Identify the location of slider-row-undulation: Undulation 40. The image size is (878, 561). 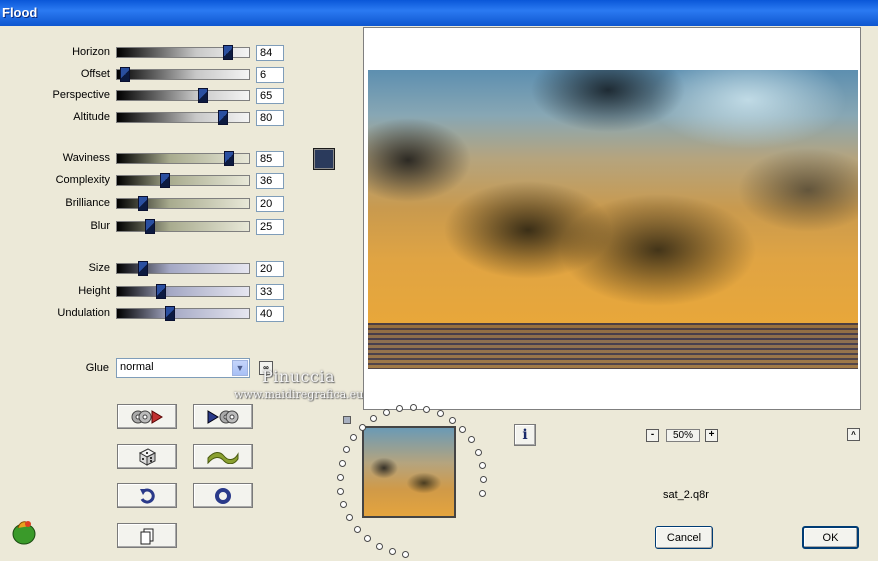
(145, 313).